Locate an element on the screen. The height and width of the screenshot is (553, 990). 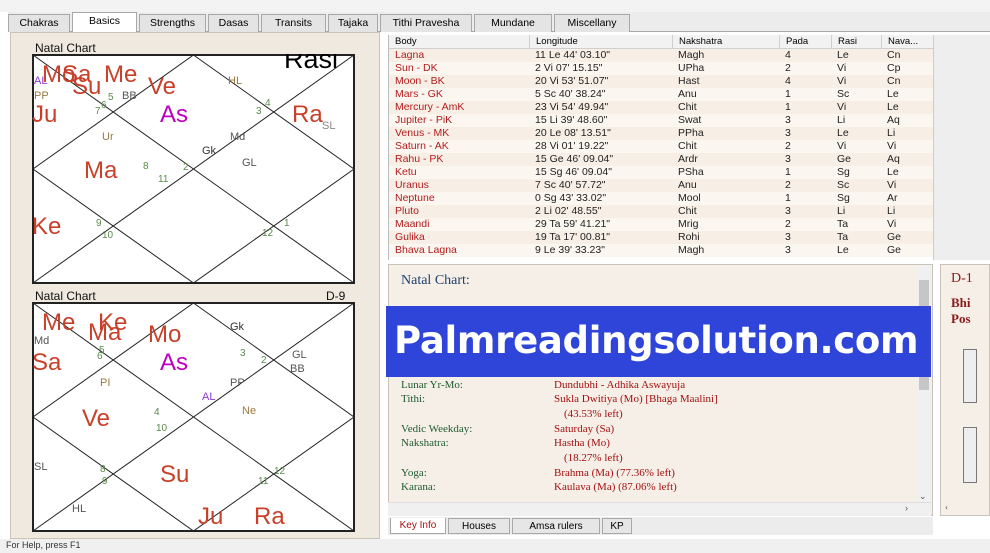
scroll-right-arrow-icon: › is located at coordinates (906, 508).